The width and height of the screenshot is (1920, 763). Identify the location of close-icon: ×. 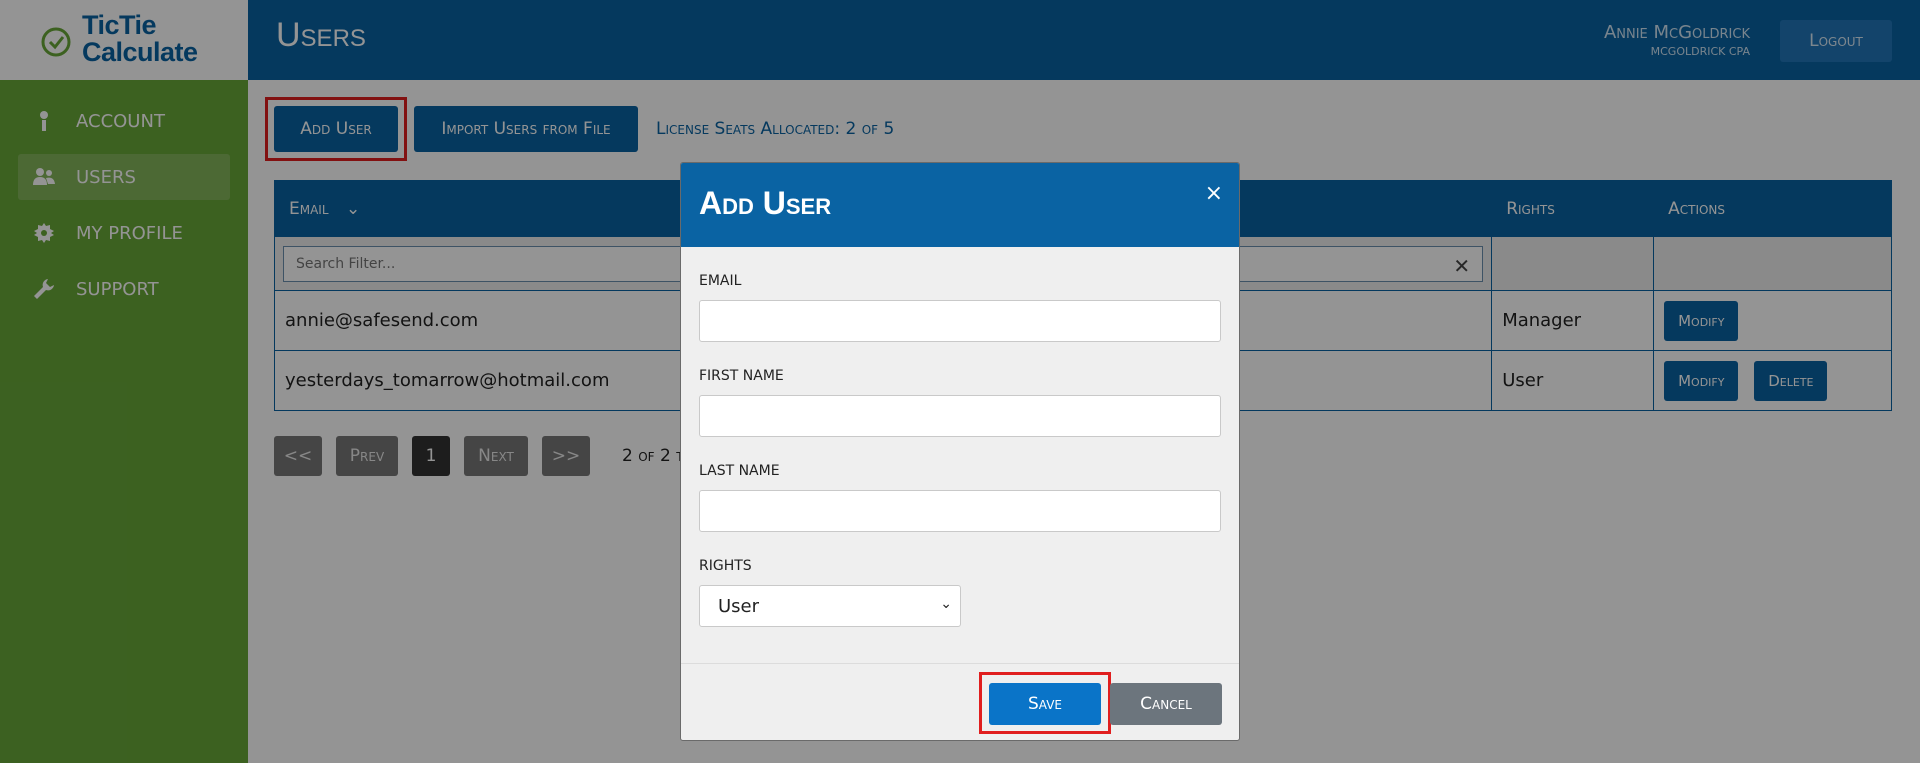
(1214, 193).